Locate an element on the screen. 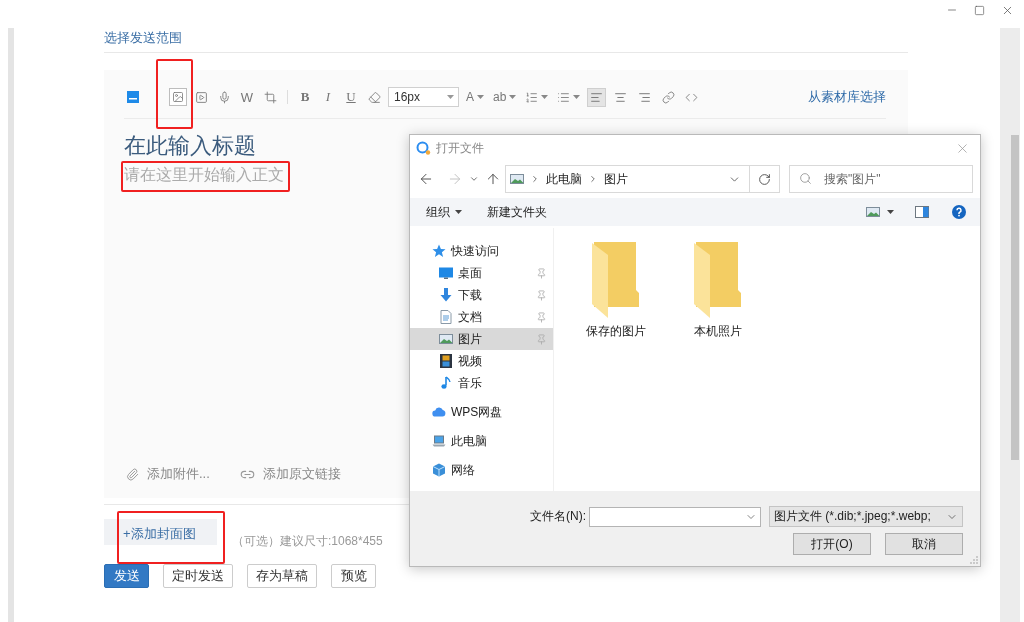 The image size is (1024, 622). dialog-button: 打开(O) is located at coordinates (832, 544).